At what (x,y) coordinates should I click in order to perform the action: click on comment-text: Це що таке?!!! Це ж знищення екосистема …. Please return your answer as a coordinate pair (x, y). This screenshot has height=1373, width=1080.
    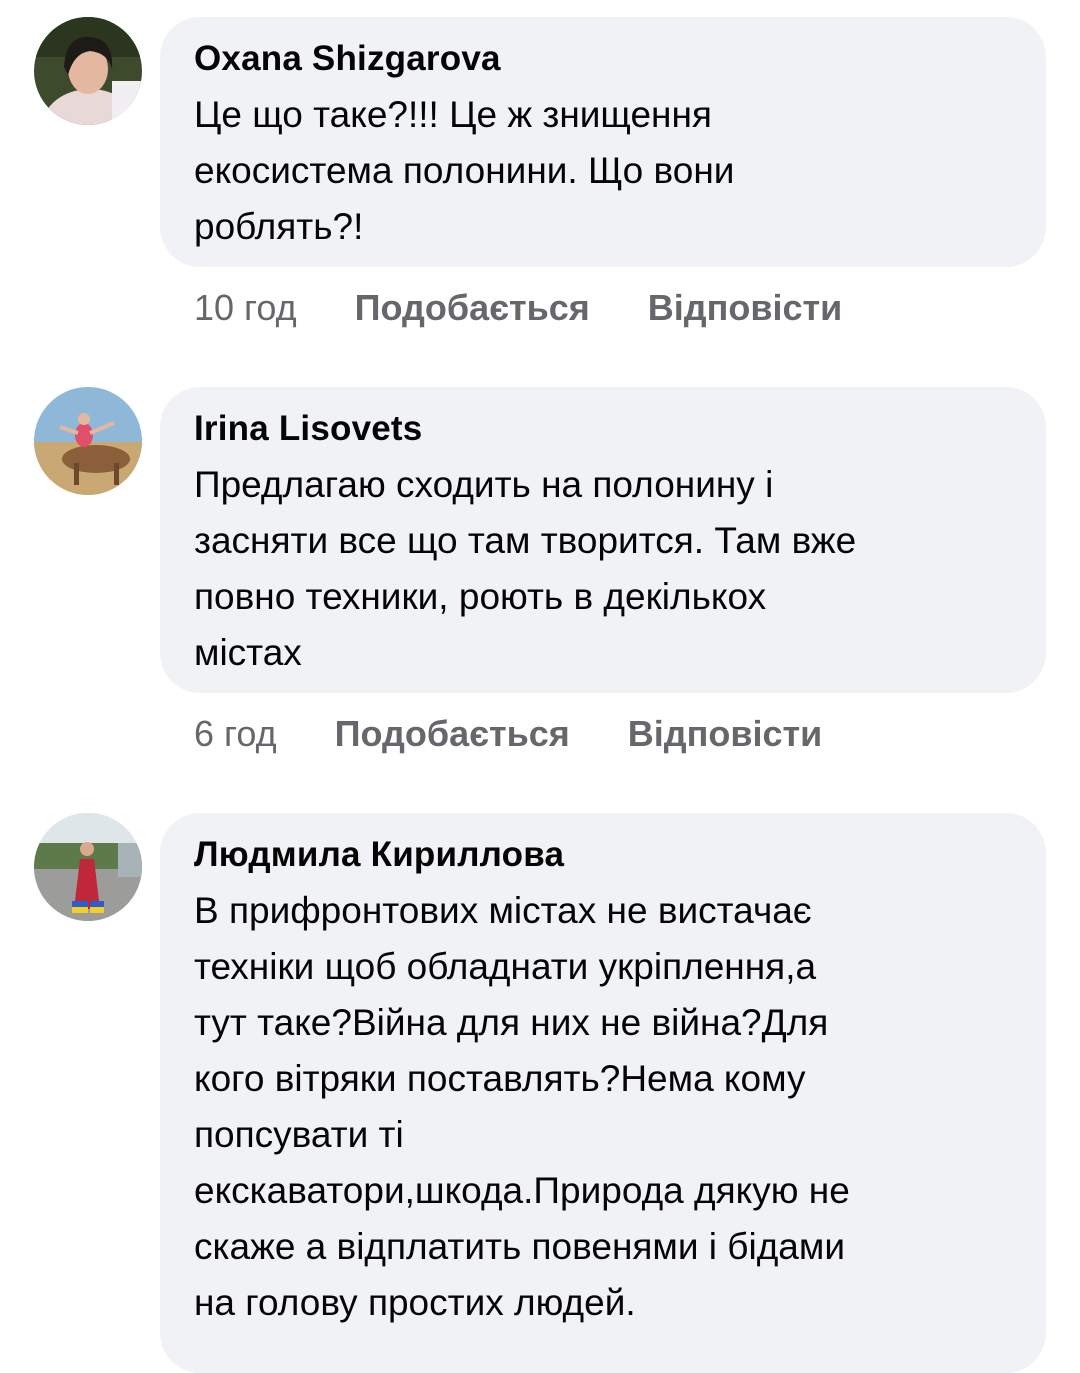
    Looking at the image, I should click on (464, 170).